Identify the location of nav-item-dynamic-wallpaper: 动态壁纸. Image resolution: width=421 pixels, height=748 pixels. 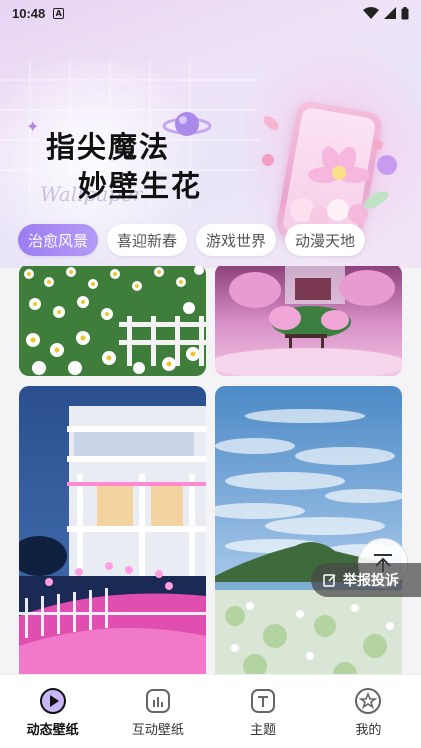
(52, 711).